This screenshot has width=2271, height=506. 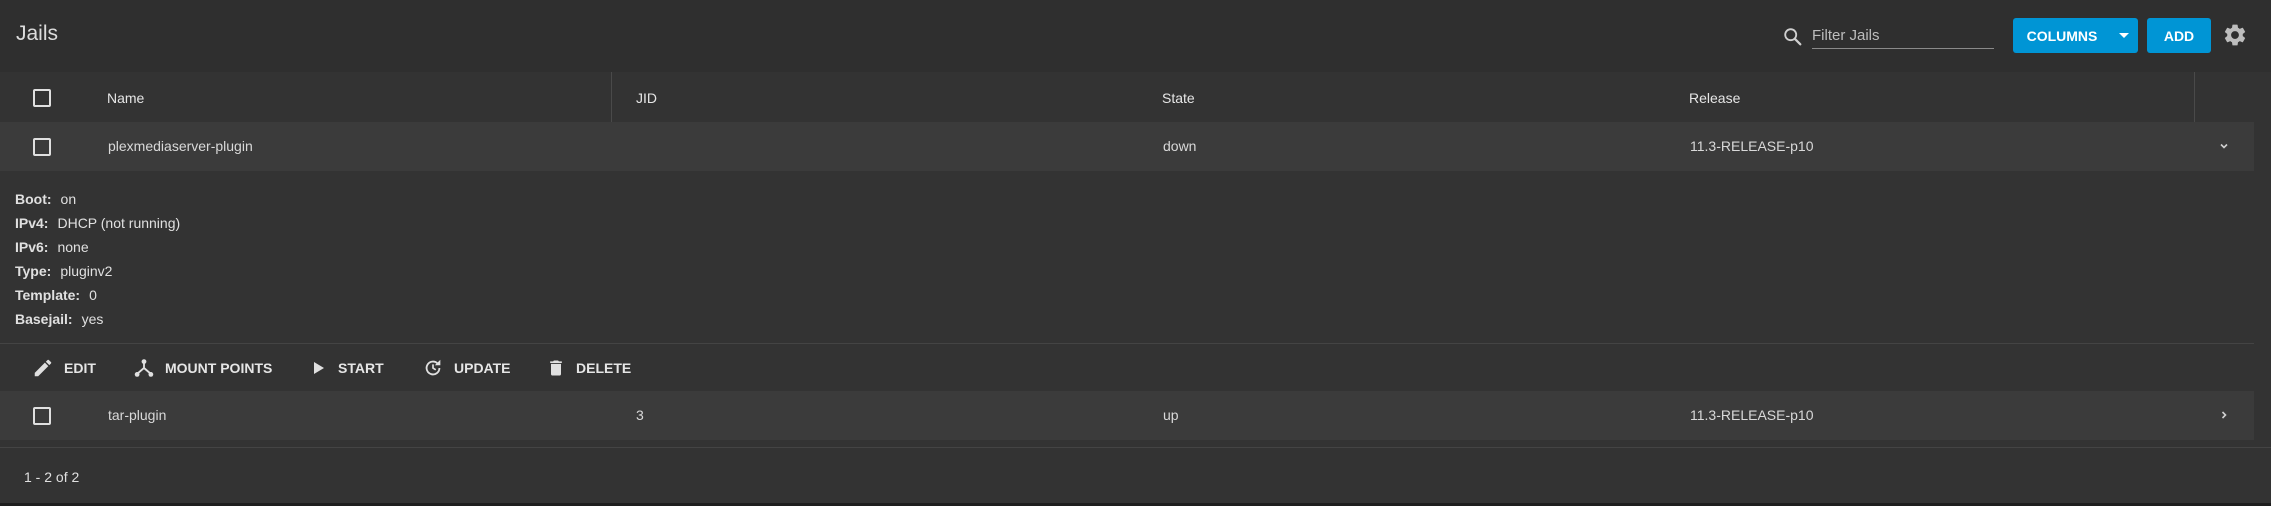 What do you see at coordinates (59, 319) in the screenshot?
I see `detail-basejail: Basejail: yes` at bounding box center [59, 319].